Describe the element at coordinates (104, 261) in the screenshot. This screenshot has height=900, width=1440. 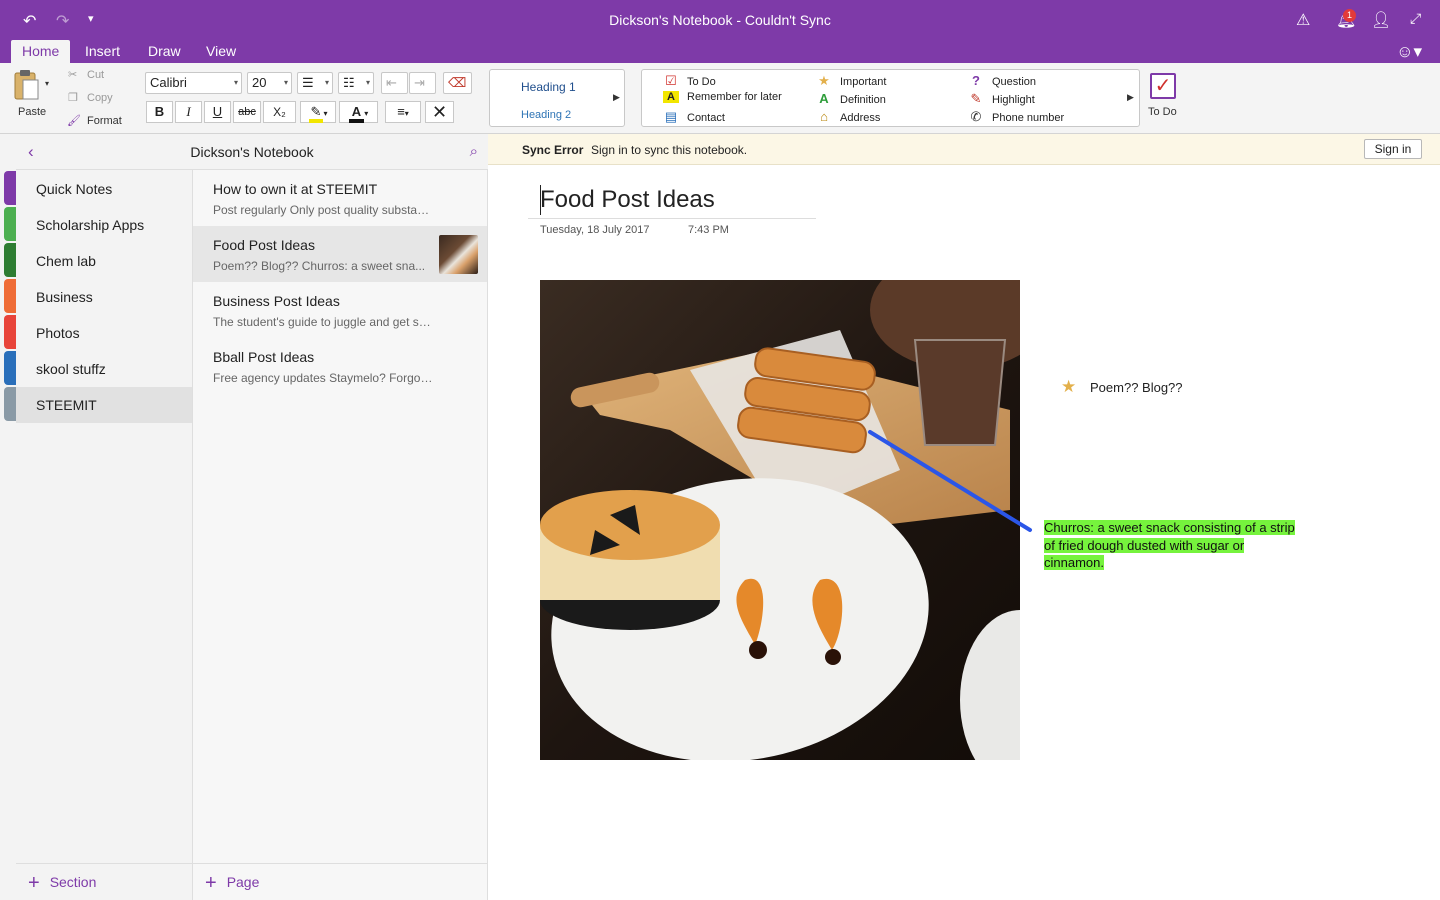
I see `section-chem-lab: Chem lab` at that location.